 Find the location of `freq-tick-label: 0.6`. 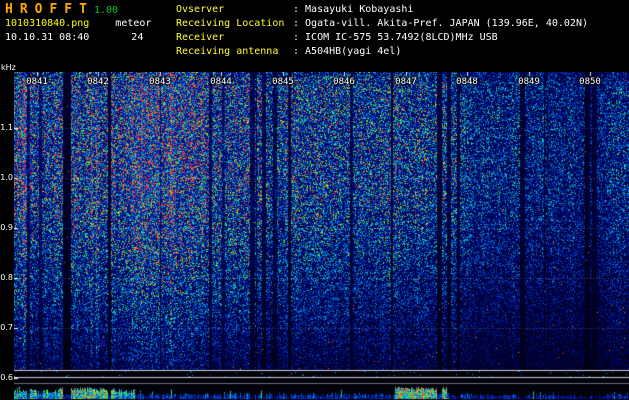

freq-tick-label: 0.6 is located at coordinates (6, 377).